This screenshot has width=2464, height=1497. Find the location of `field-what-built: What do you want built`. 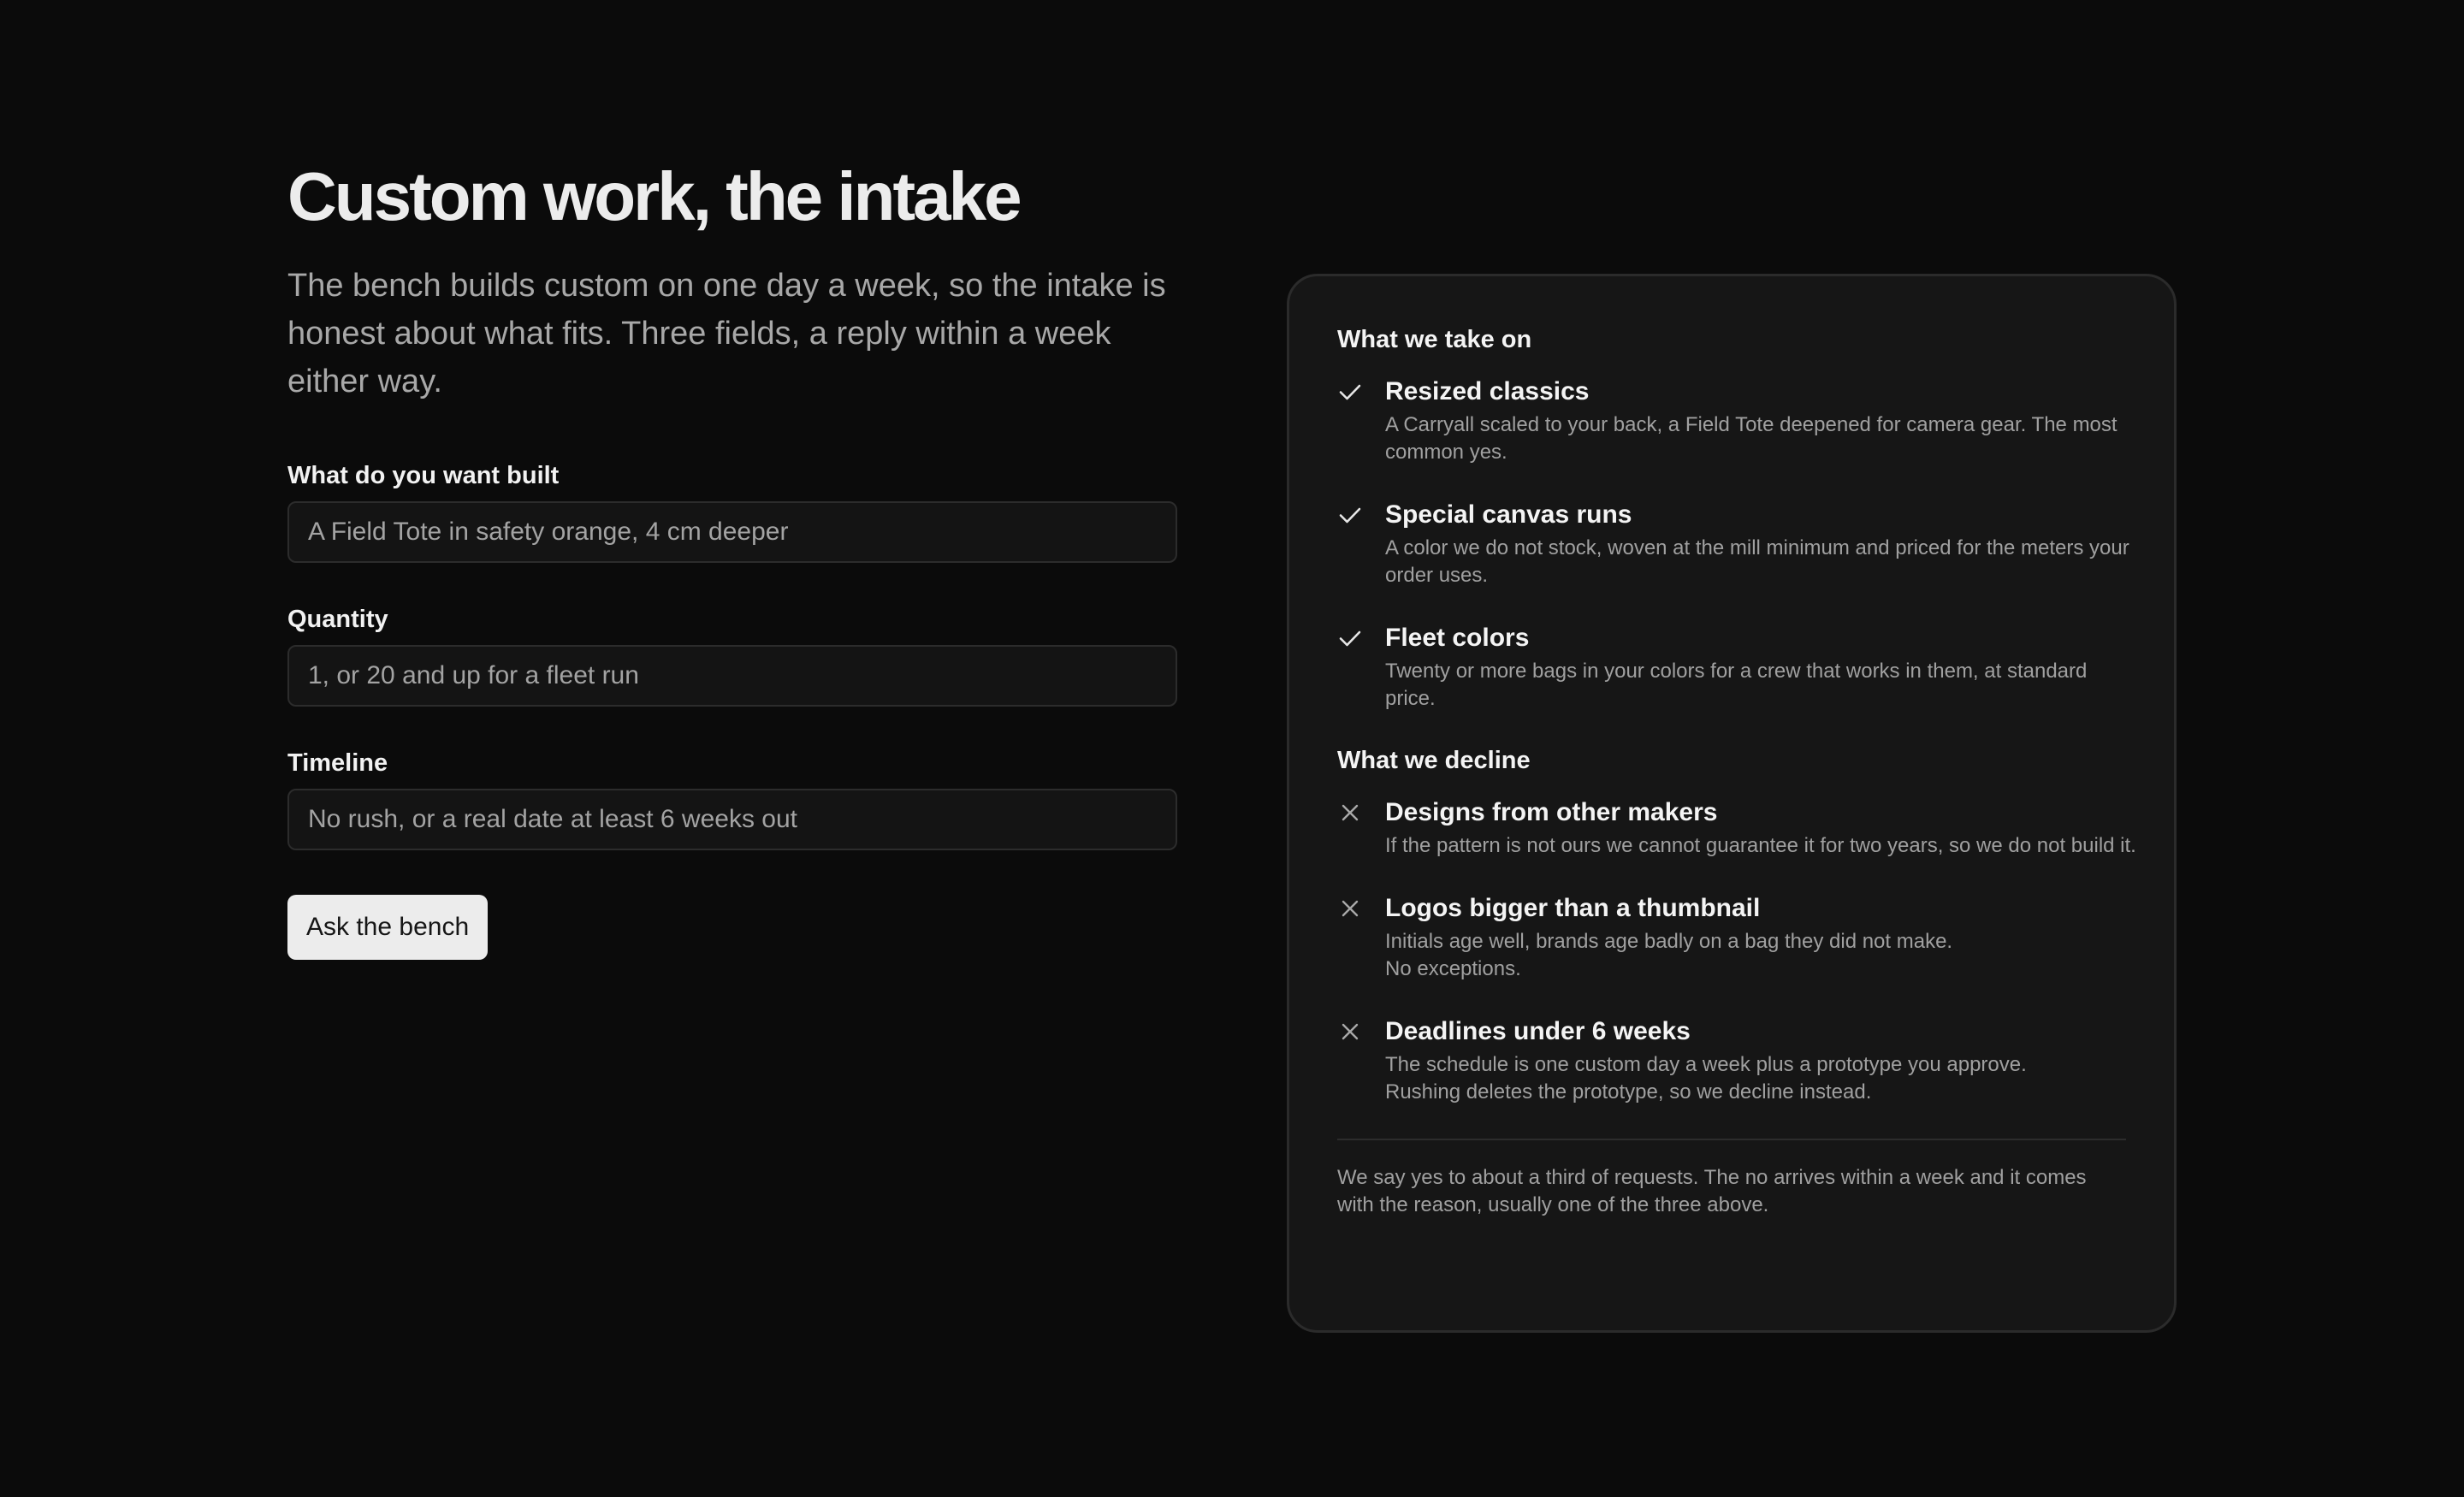

field-what-built: What do you want built is located at coordinates (732, 511).